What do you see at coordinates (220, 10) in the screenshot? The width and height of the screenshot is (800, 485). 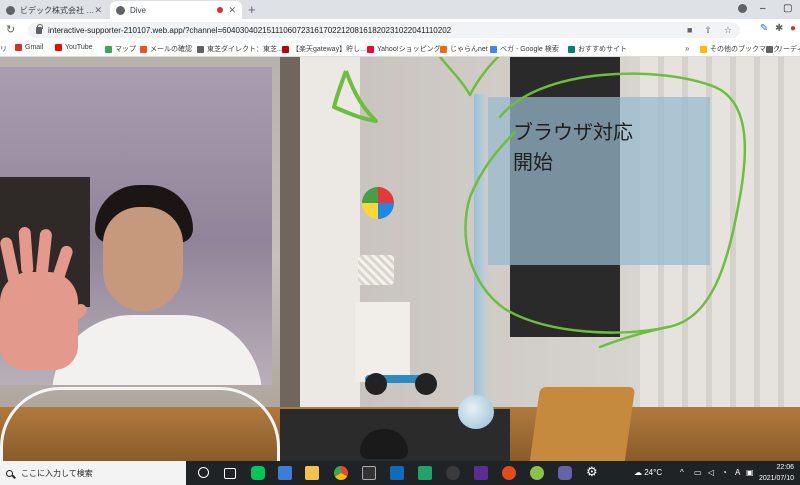 I see `recording-icon` at bounding box center [220, 10].